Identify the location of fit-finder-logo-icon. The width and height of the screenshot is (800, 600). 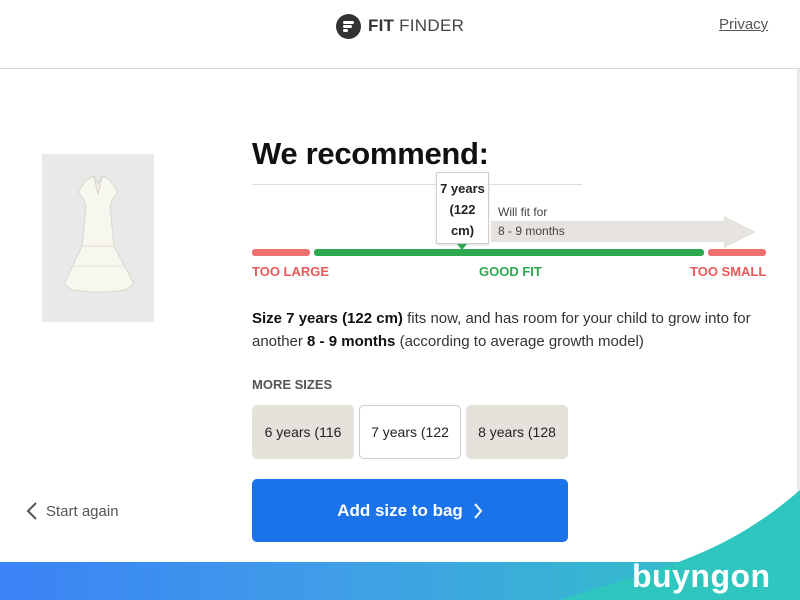
(348, 26).